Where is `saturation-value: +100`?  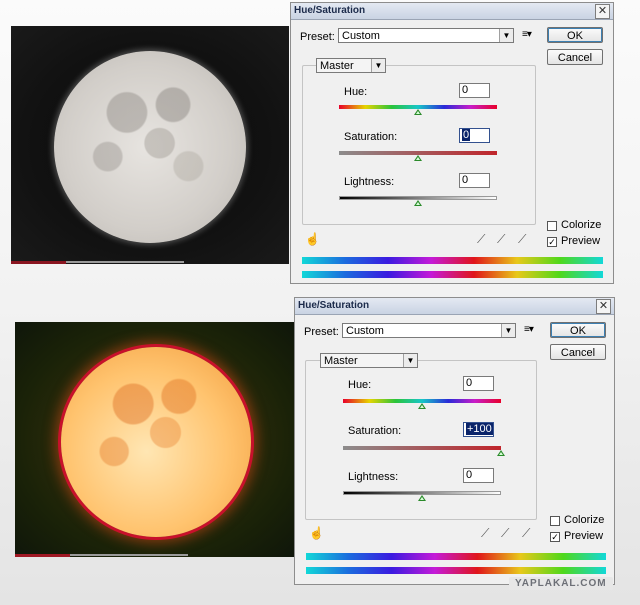 saturation-value: +100 is located at coordinates (479, 429).